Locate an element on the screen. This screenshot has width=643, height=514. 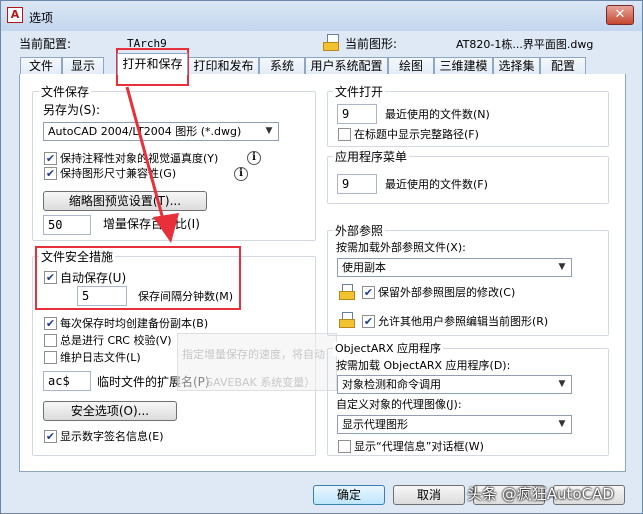
xref-title: 外部参照 is located at coordinates (359, 231).